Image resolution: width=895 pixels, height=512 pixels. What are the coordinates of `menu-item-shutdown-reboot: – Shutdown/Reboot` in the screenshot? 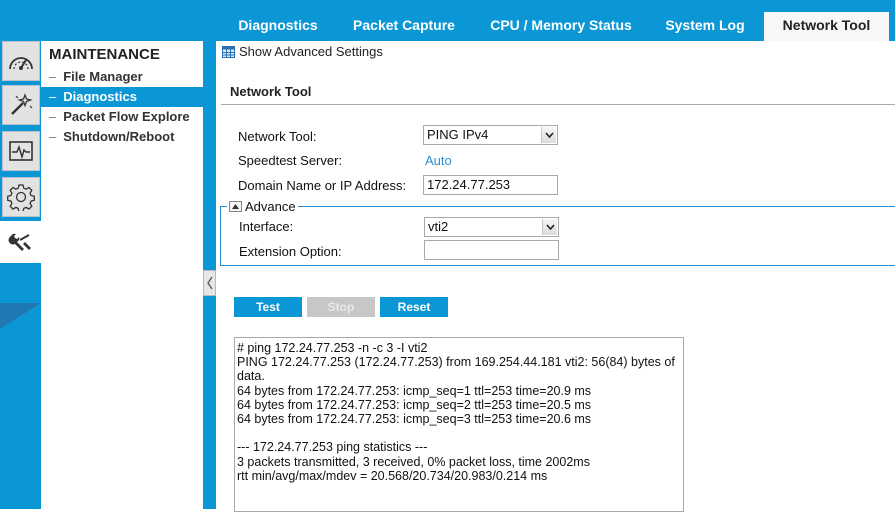 It's located at (122, 137).